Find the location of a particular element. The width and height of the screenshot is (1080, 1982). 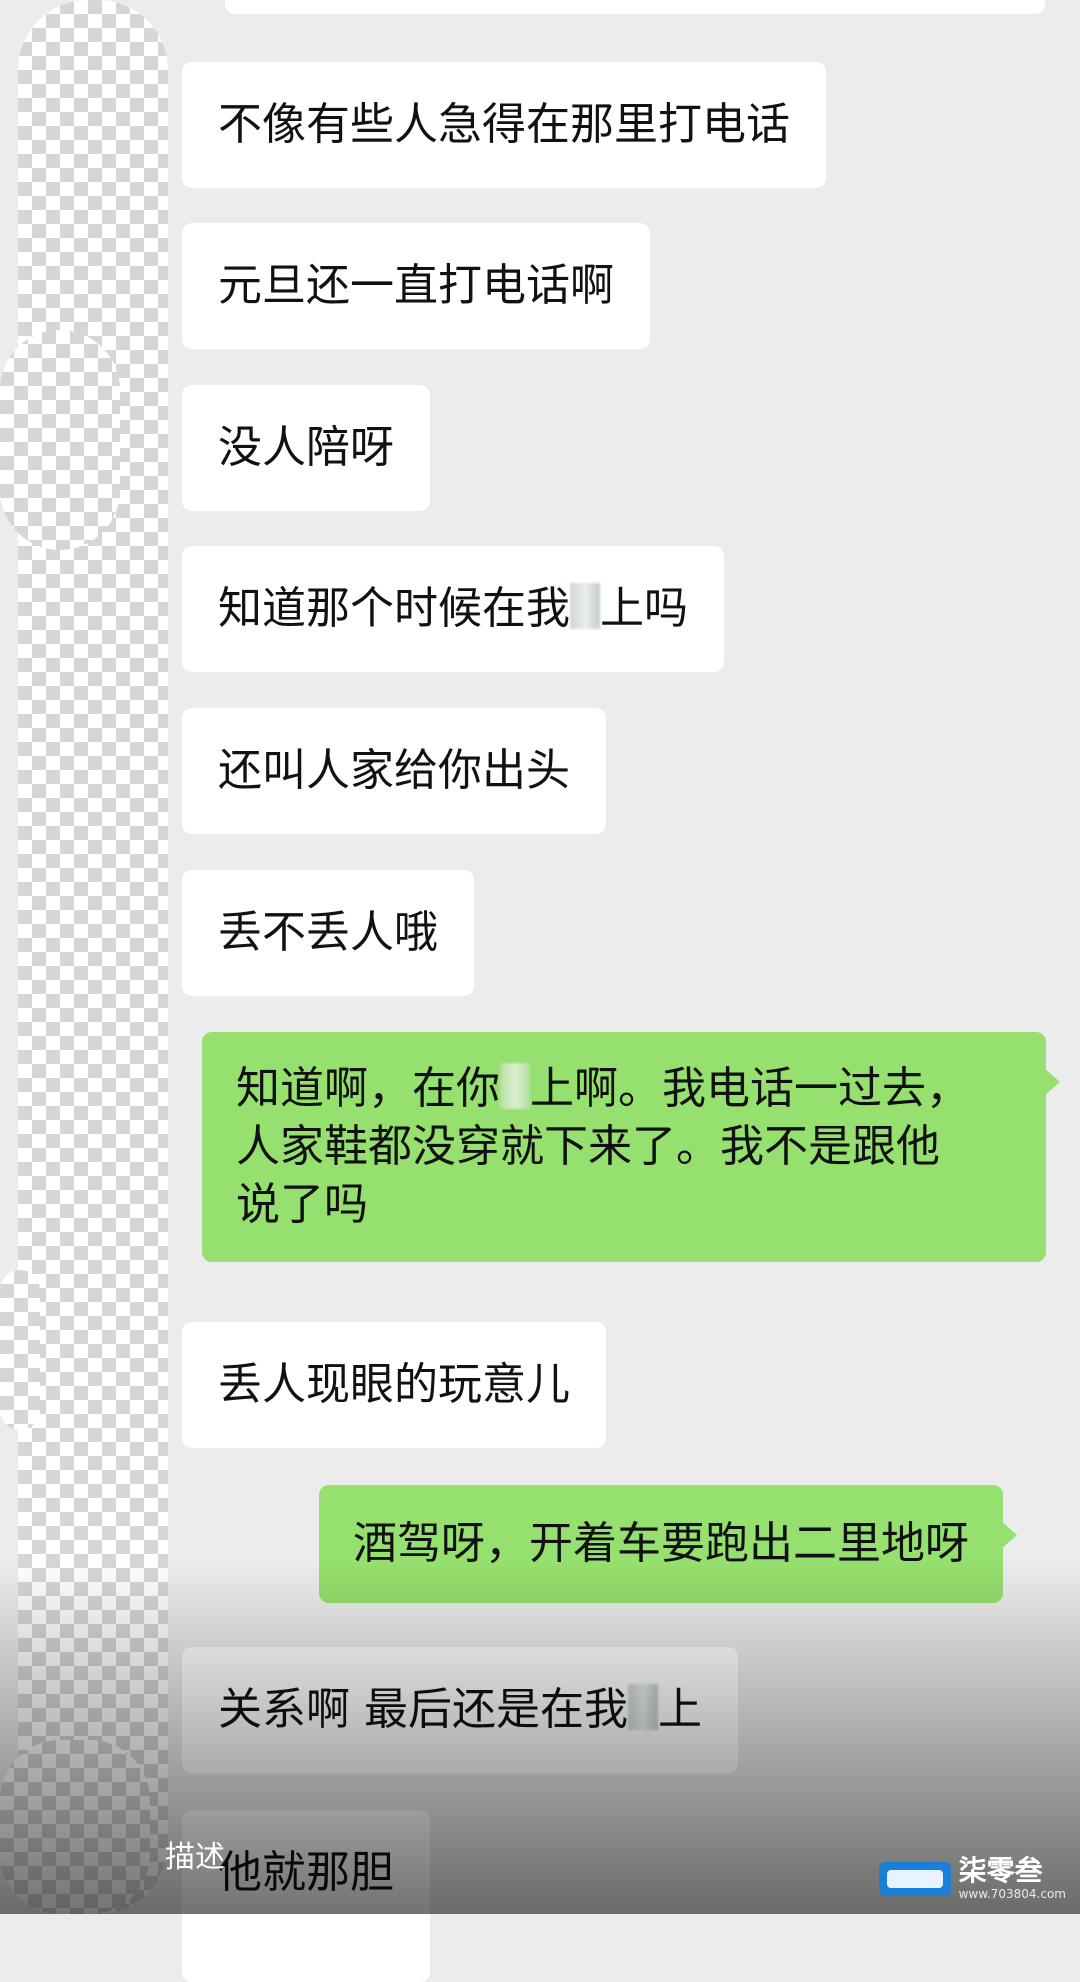

message-text: 不像有些人急得在那里打电话 is located at coordinates (504, 124).